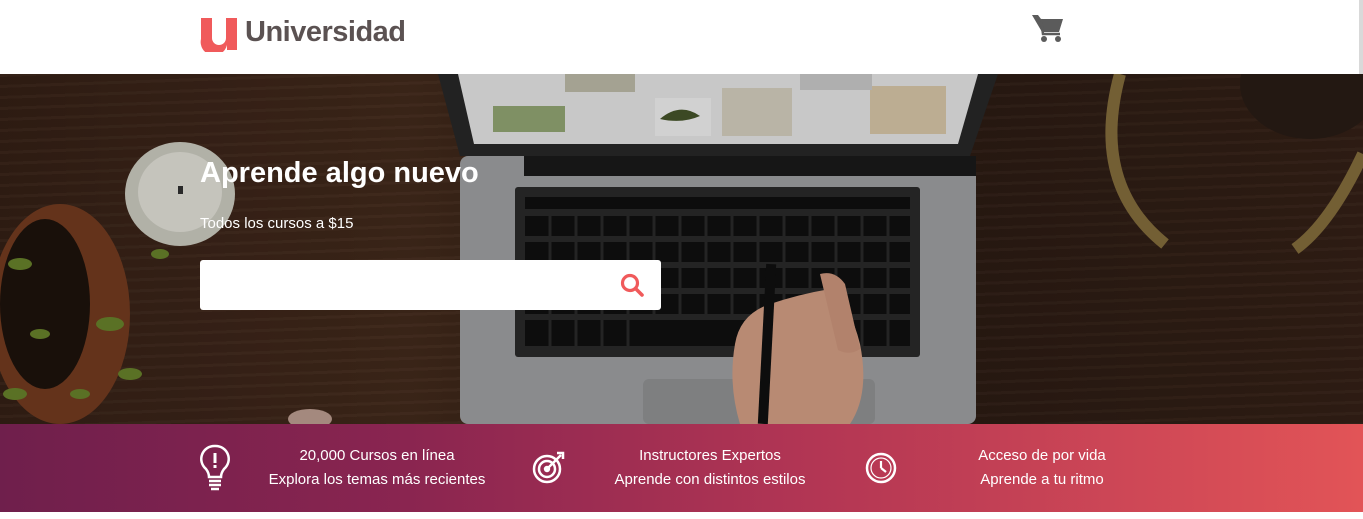 This screenshot has width=1363, height=519. What do you see at coordinates (277, 223) in the screenshot?
I see `hero-subtitle: Todos los cursos a $15` at bounding box center [277, 223].